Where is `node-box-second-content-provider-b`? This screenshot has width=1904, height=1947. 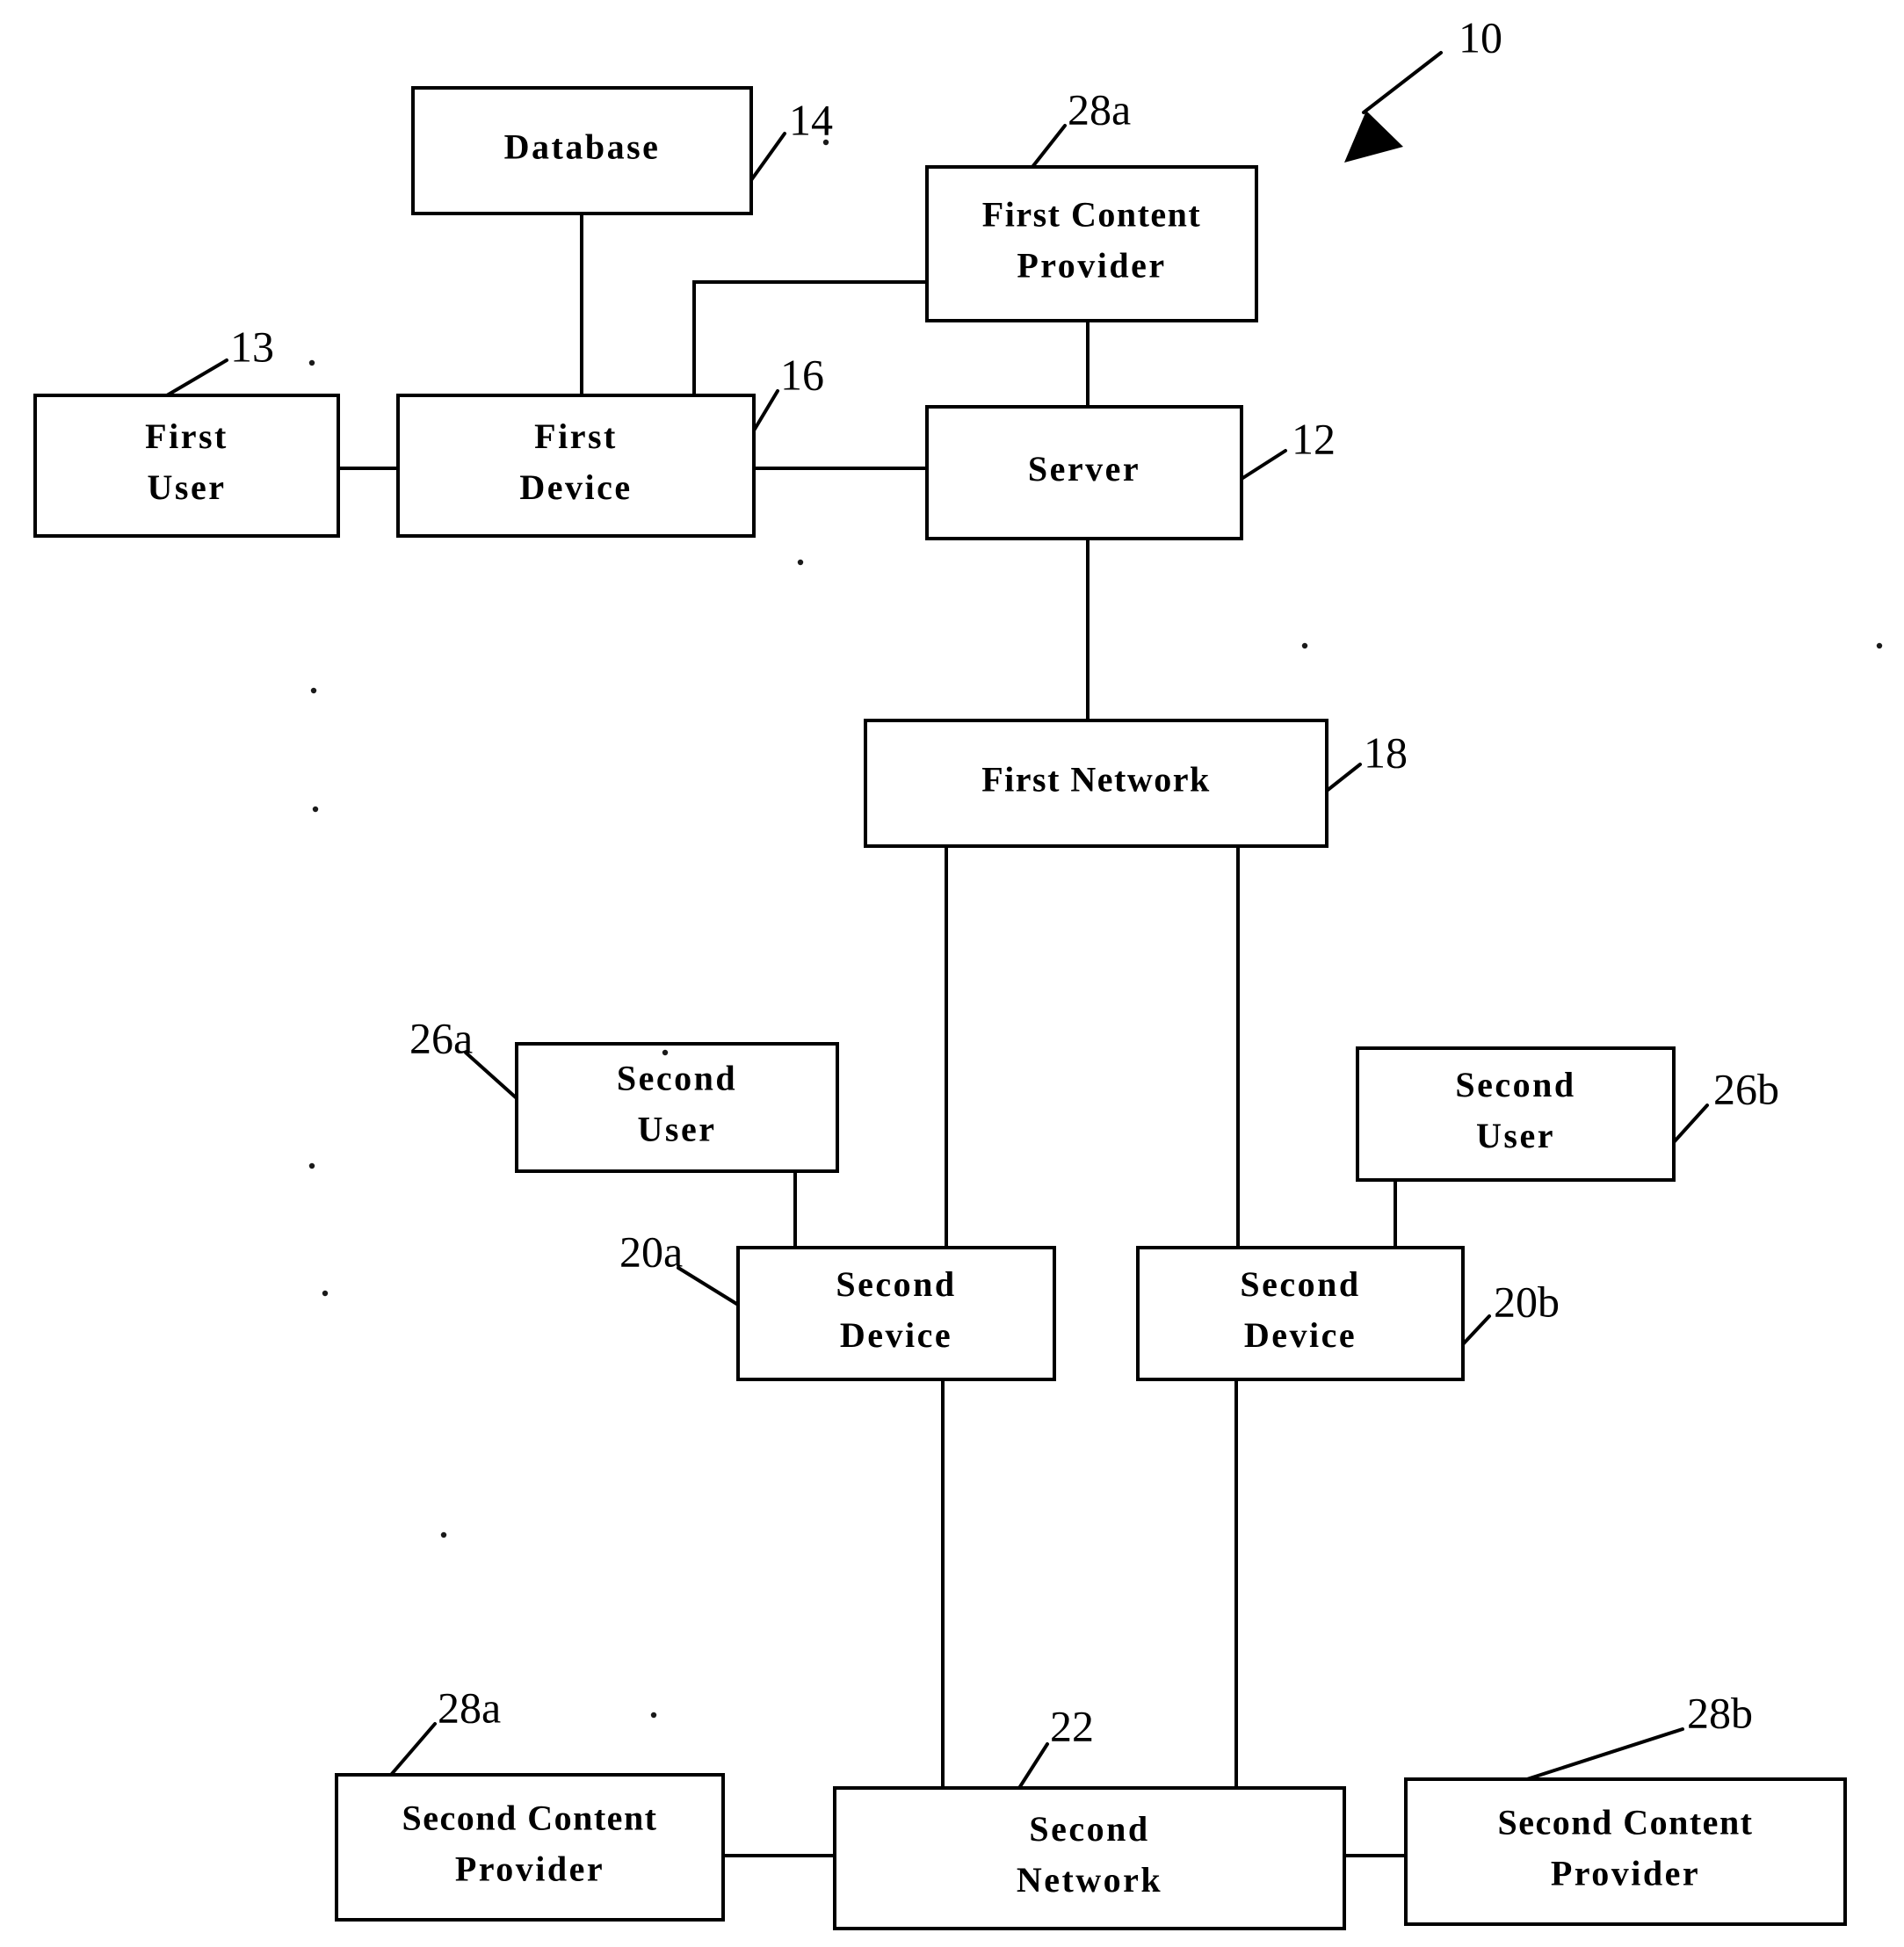
node-box-second-content-provider-b is located at coordinates (1625, 1852).